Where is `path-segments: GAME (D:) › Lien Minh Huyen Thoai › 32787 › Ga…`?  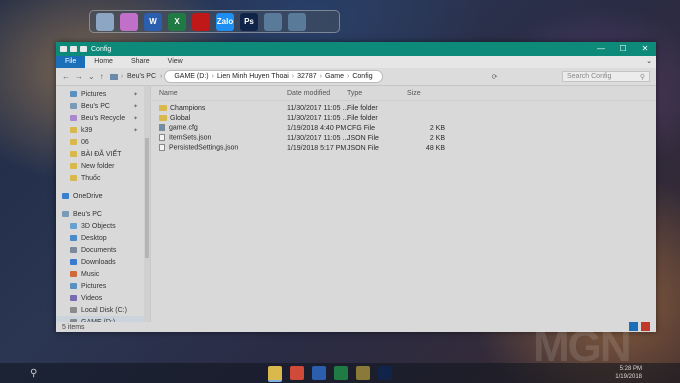 path-segments: GAME (D:) › Lien Minh Huyen Thoai › 32787 › Ga… is located at coordinates (273, 76).